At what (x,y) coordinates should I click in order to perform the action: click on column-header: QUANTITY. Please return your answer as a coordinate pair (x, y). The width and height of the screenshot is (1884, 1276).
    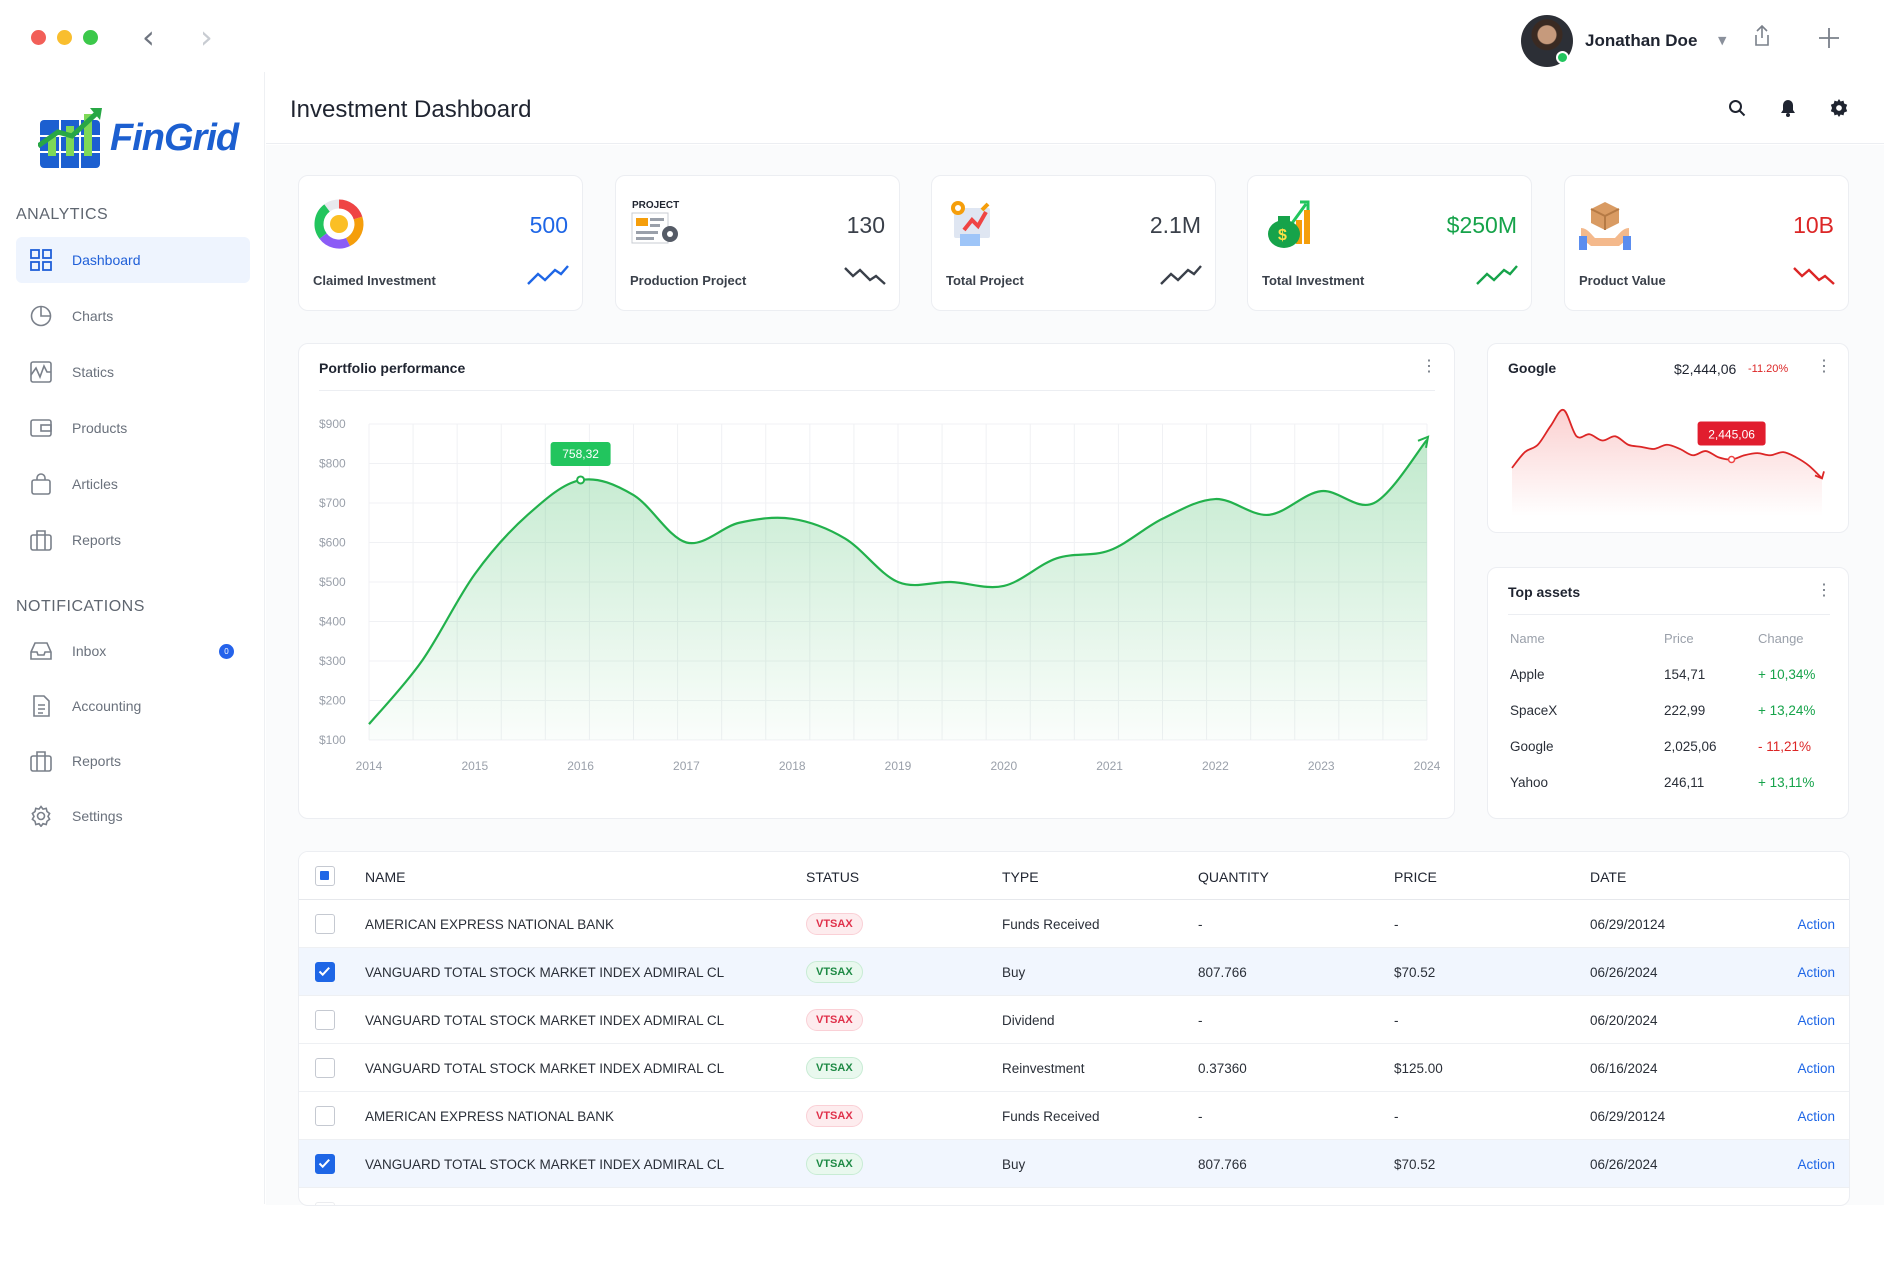
    Looking at the image, I should click on (1233, 877).